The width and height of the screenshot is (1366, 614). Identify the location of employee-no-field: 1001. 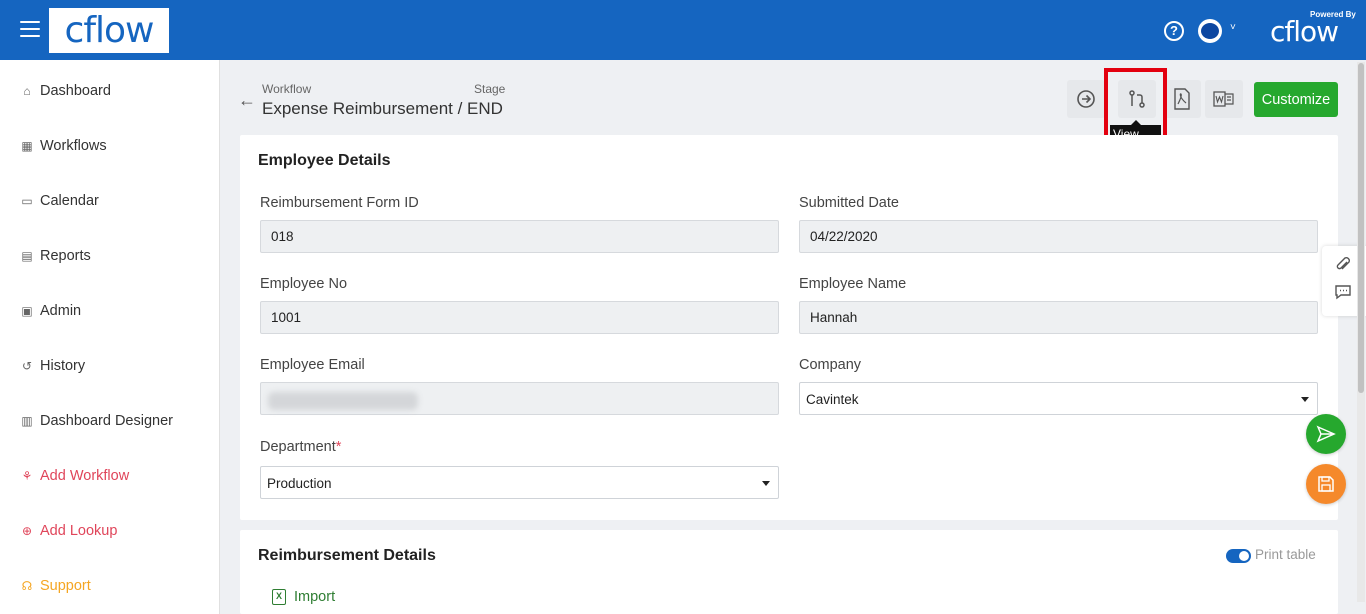
(519, 317).